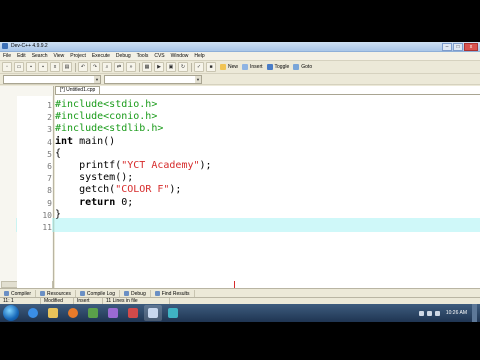  I want to click on menu-item-tools: Tools, so click(143, 56).